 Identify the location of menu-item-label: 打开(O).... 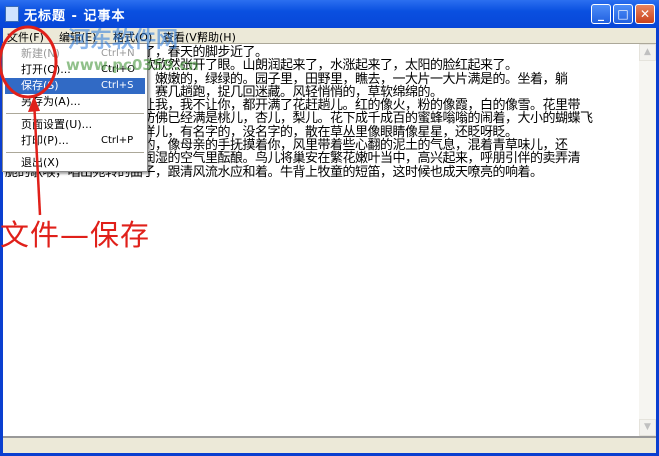
(46, 69).